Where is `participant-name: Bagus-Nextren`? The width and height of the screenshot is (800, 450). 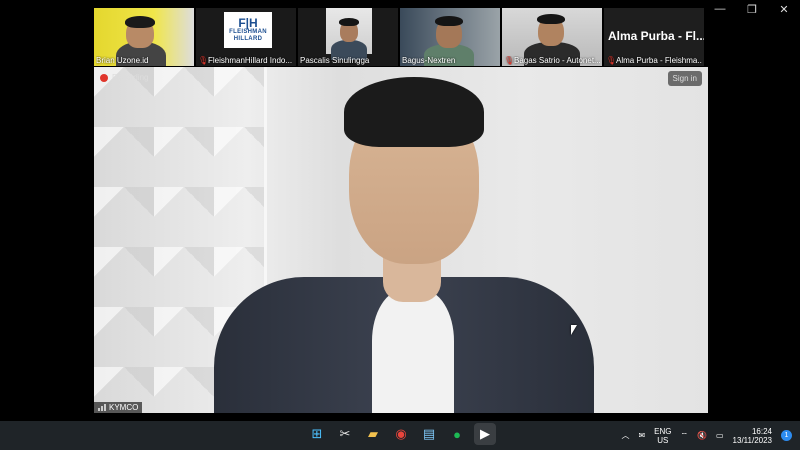
participant-name: Bagus-Nextren is located at coordinates (429, 60).